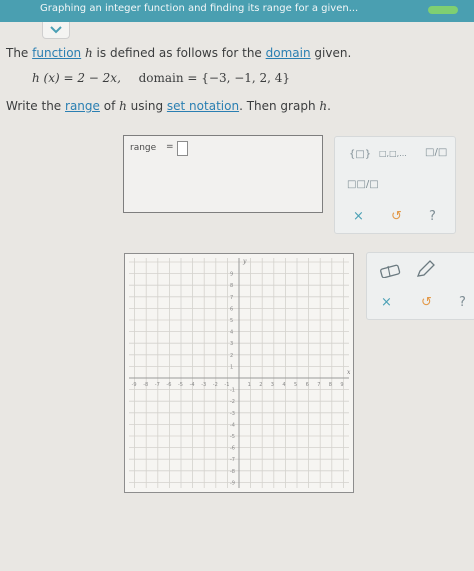 The image size is (474, 571). I want to click on instruction-text-mid2: using, so click(146, 106).